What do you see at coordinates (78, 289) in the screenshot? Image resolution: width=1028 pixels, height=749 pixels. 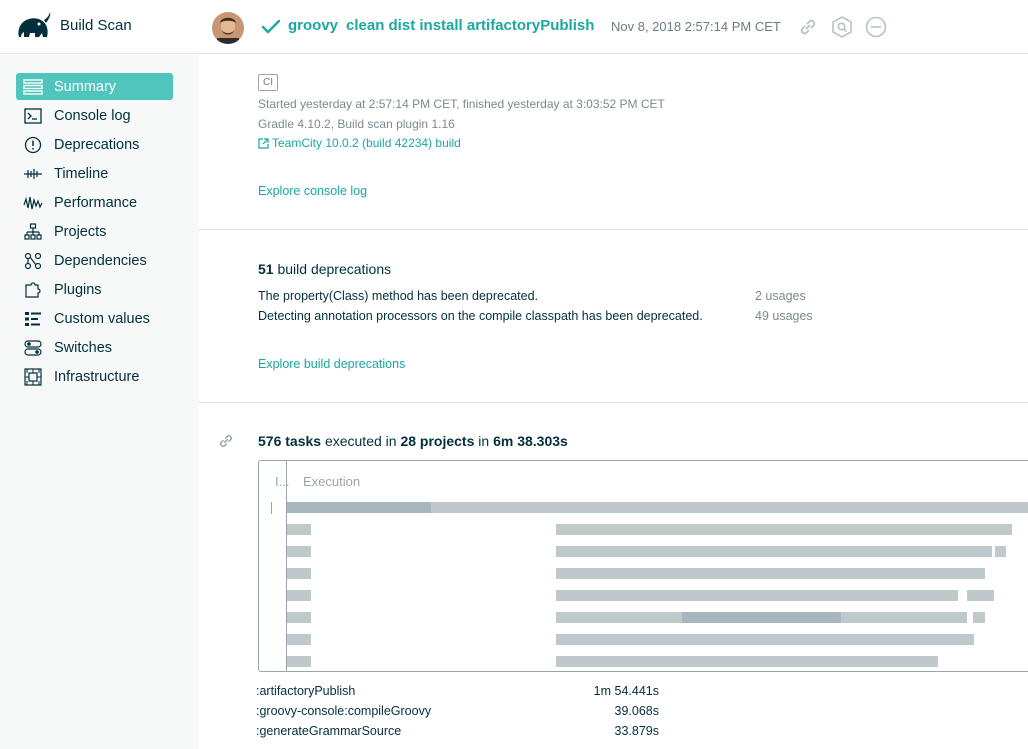 I see `sidebar-item-label: Plugins` at bounding box center [78, 289].